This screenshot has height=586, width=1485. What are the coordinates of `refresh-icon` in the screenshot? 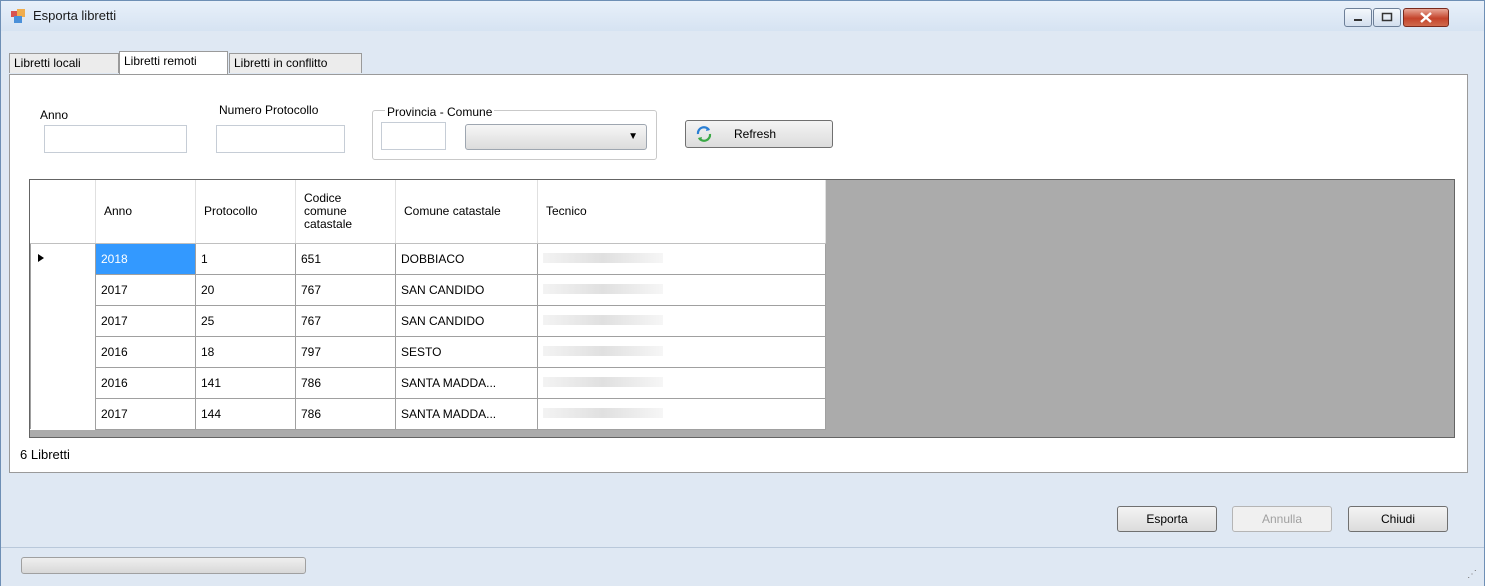 It's located at (704, 134).